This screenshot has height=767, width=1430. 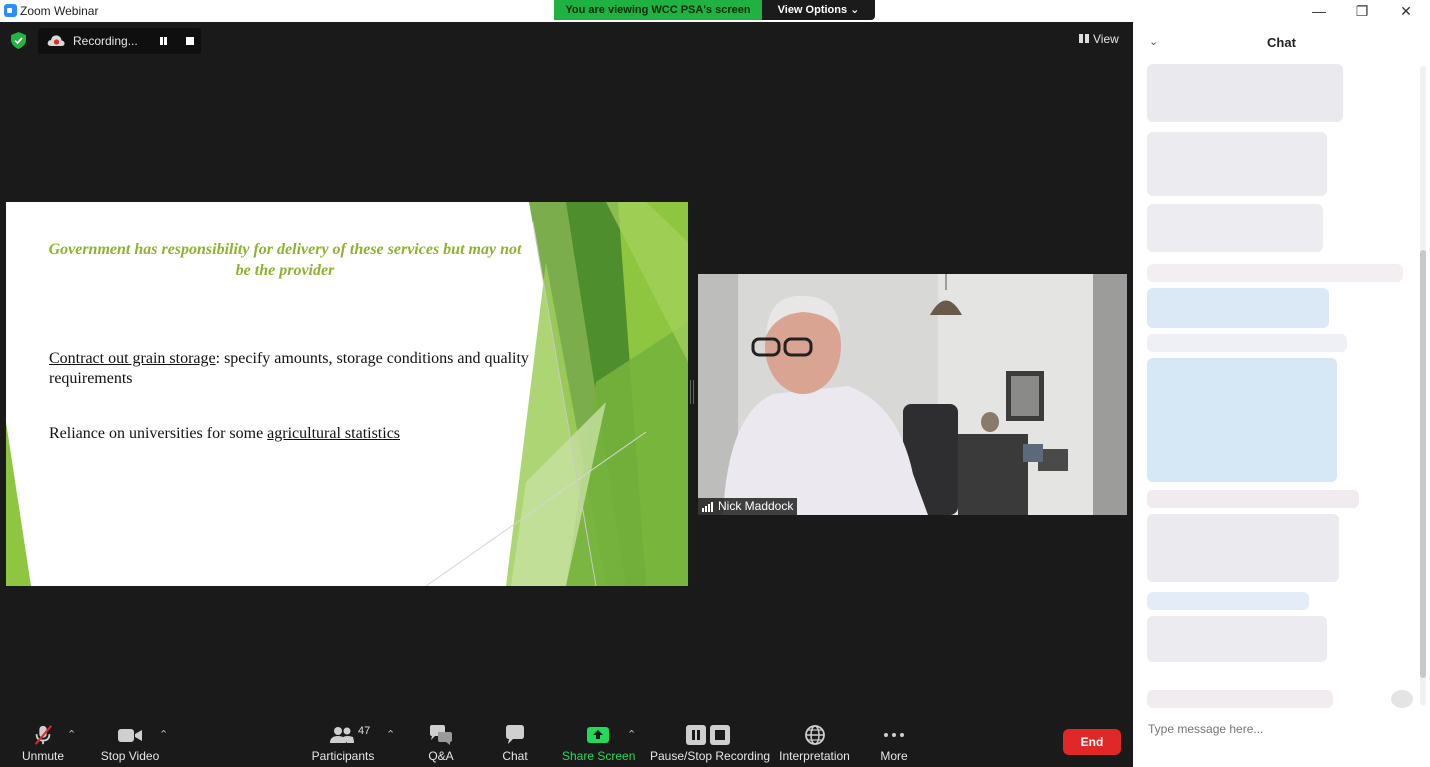 What do you see at coordinates (130, 756) in the screenshot?
I see `stop-video-label: Stop Video` at bounding box center [130, 756].